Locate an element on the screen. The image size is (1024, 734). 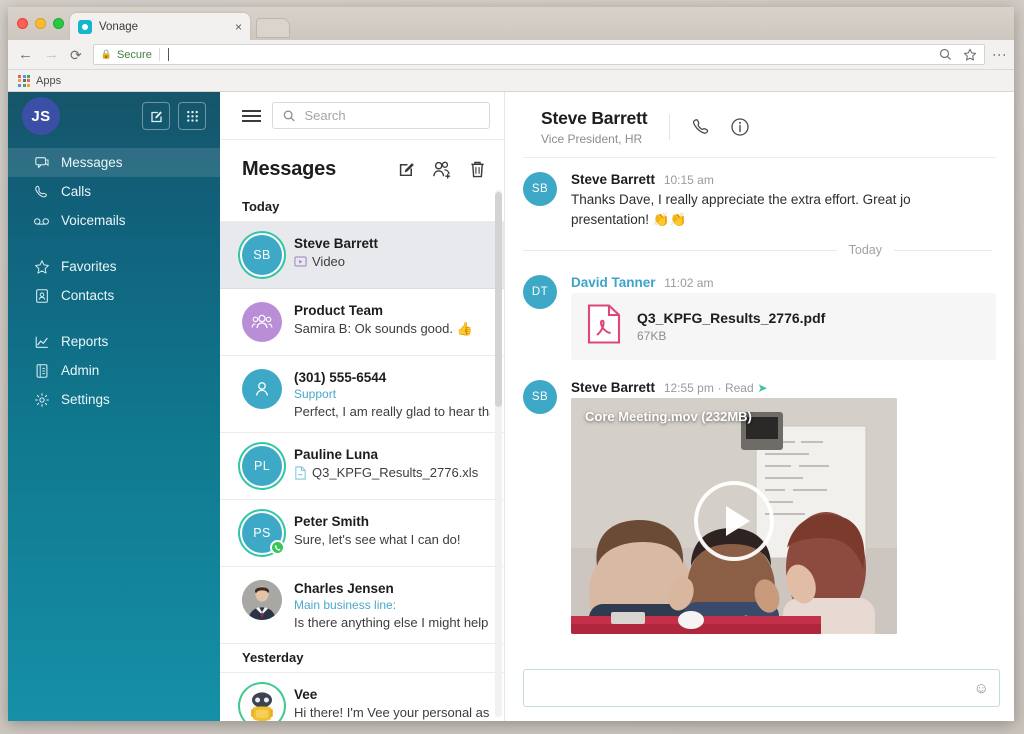
search-bar is located at coordinates (381, 115).